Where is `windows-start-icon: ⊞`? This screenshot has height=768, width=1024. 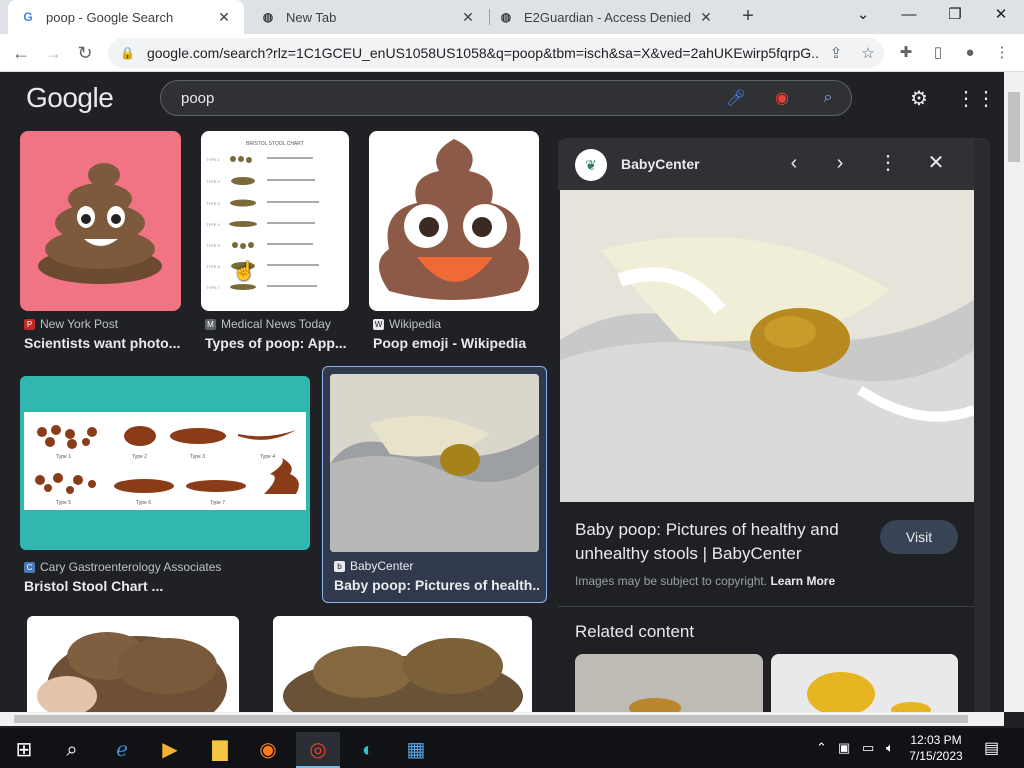 windows-start-icon: ⊞ is located at coordinates (24, 750).